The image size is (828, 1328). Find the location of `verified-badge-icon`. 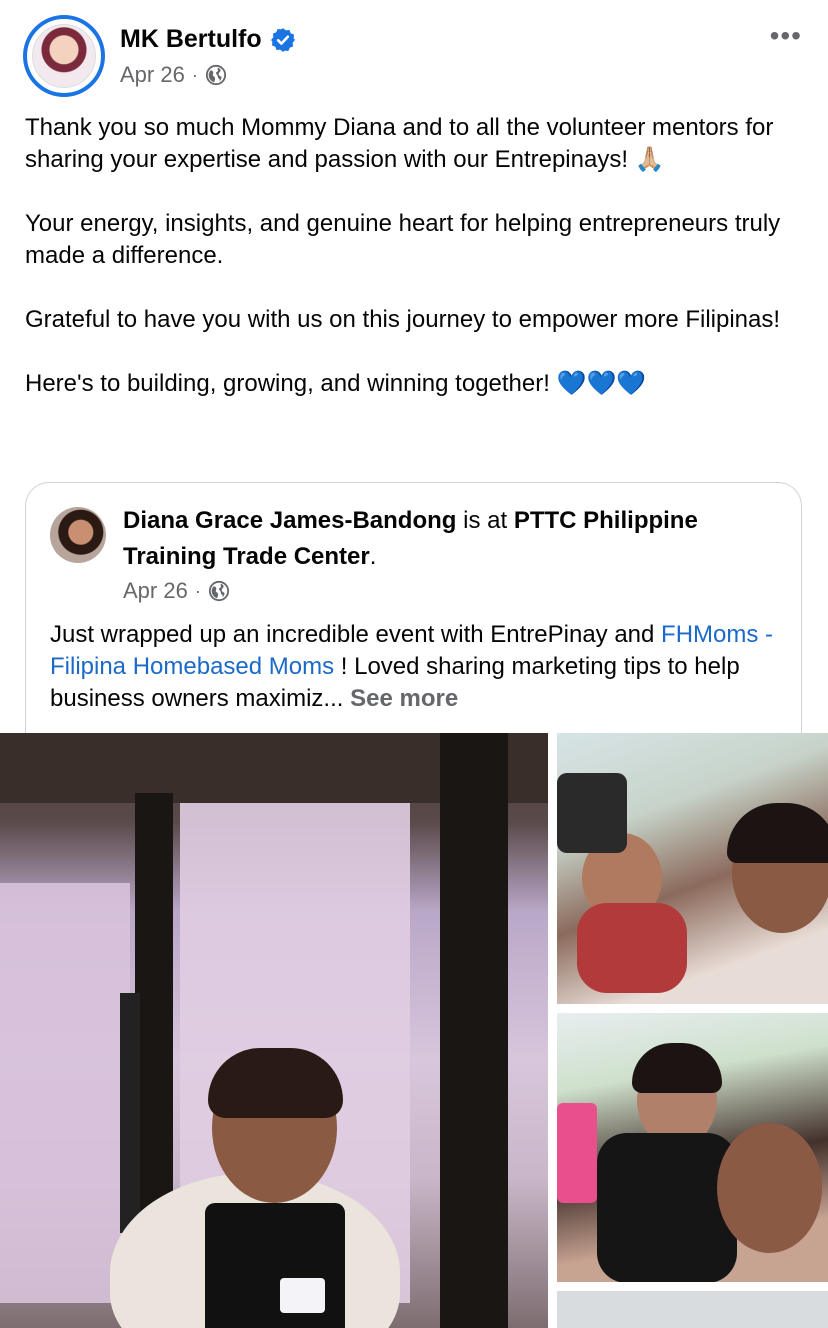

verified-badge-icon is located at coordinates (282, 39).